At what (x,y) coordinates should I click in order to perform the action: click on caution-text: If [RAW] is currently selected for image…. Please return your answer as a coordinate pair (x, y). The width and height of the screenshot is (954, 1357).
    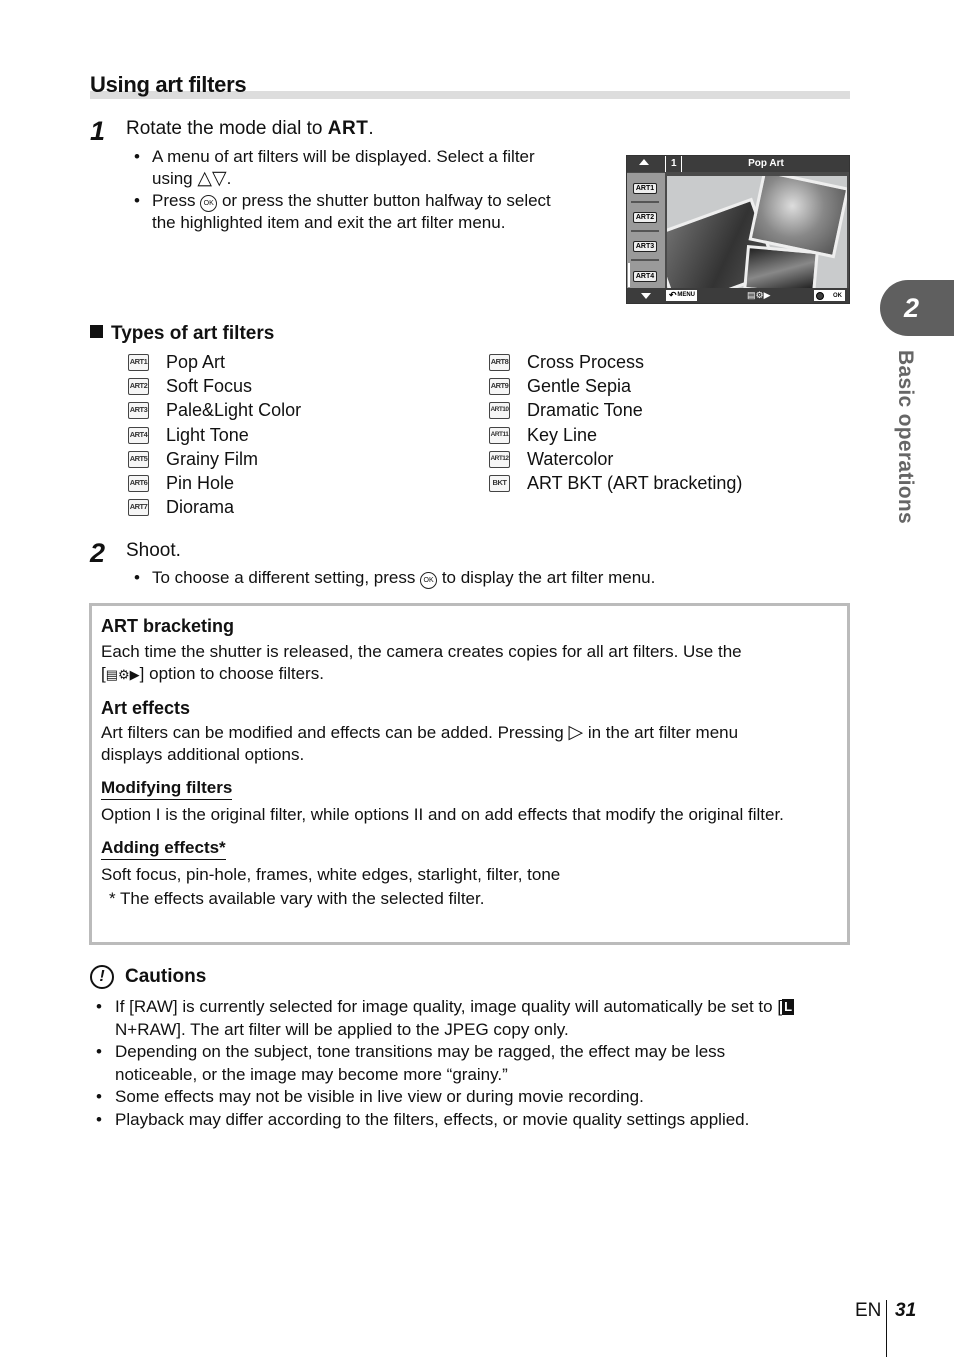
    Looking at the image, I should click on (444, 1006).